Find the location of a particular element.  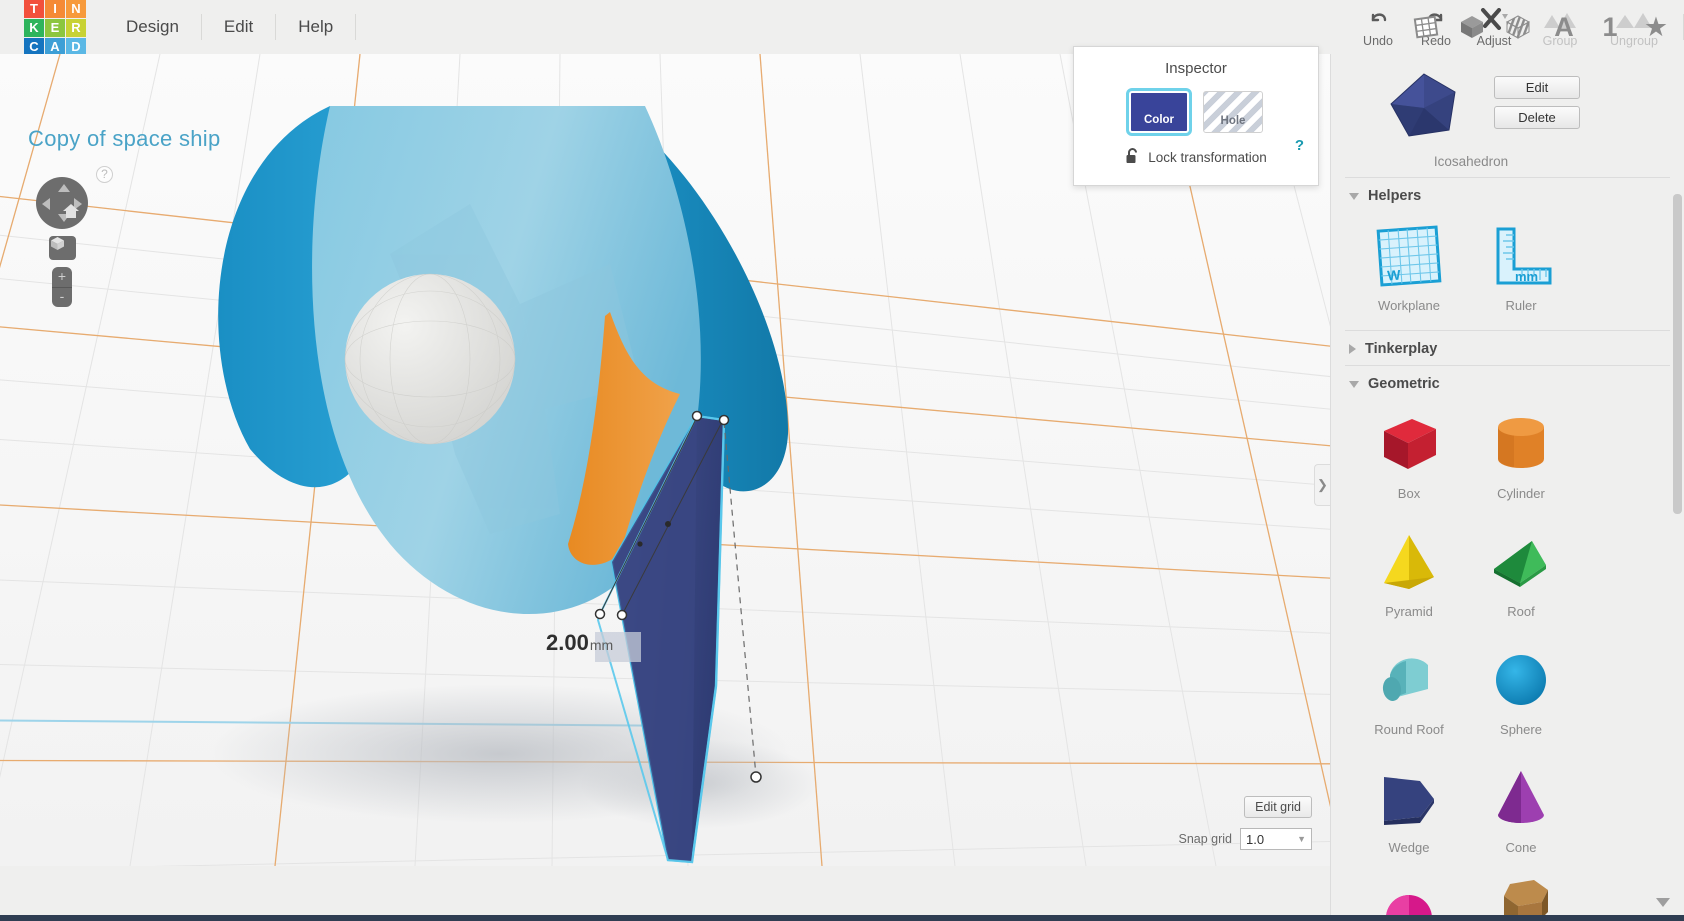

logo-tile-0: T is located at coordinates (34, 9).